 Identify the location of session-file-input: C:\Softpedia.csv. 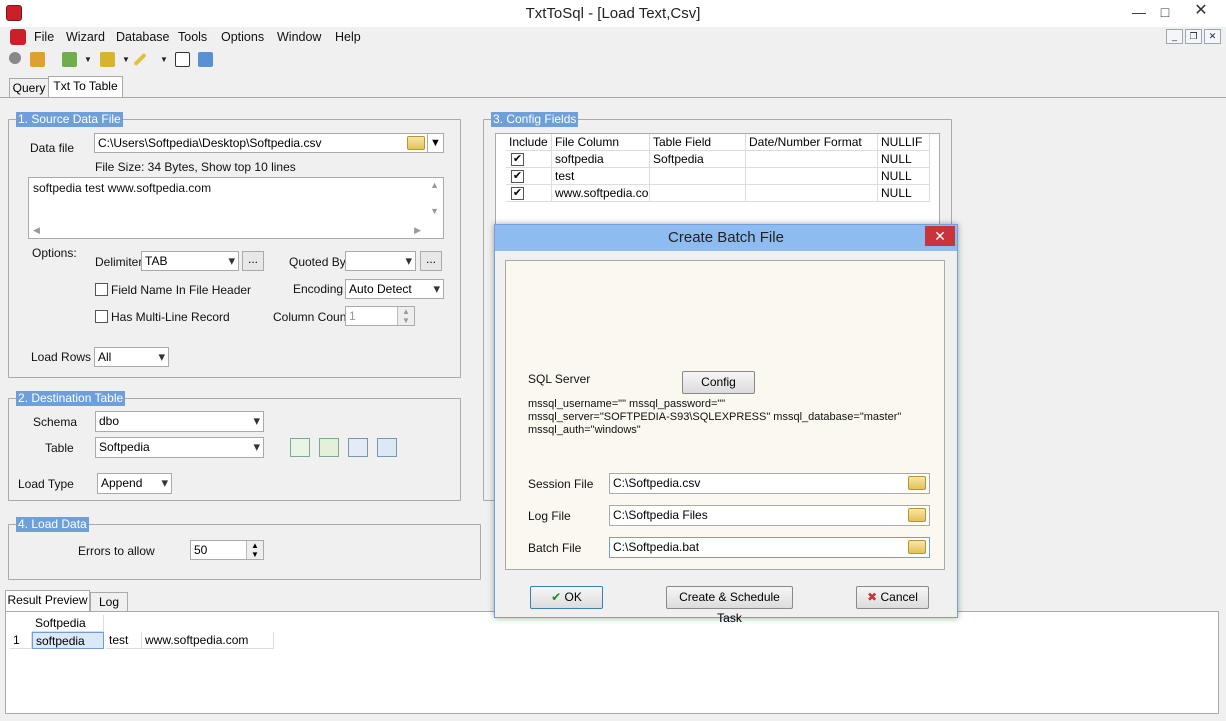
(769, 483).